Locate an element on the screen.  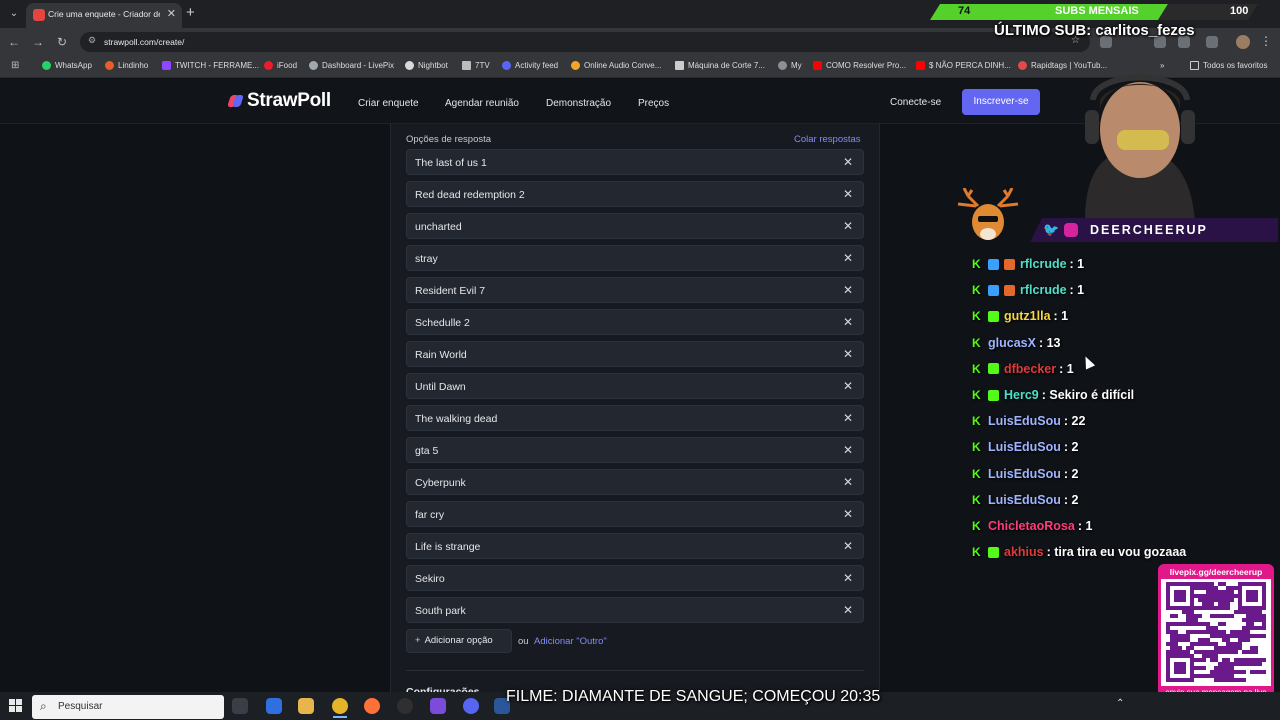
answer-option-input: far cry ✕ is located at coordinates (635, 514).